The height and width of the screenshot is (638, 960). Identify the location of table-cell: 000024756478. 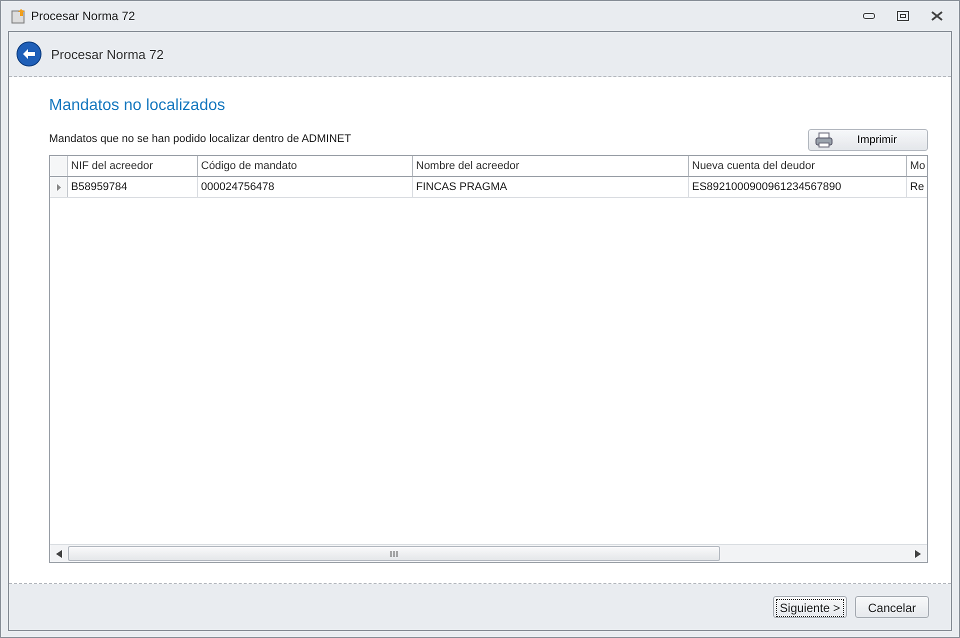
(305, 187).